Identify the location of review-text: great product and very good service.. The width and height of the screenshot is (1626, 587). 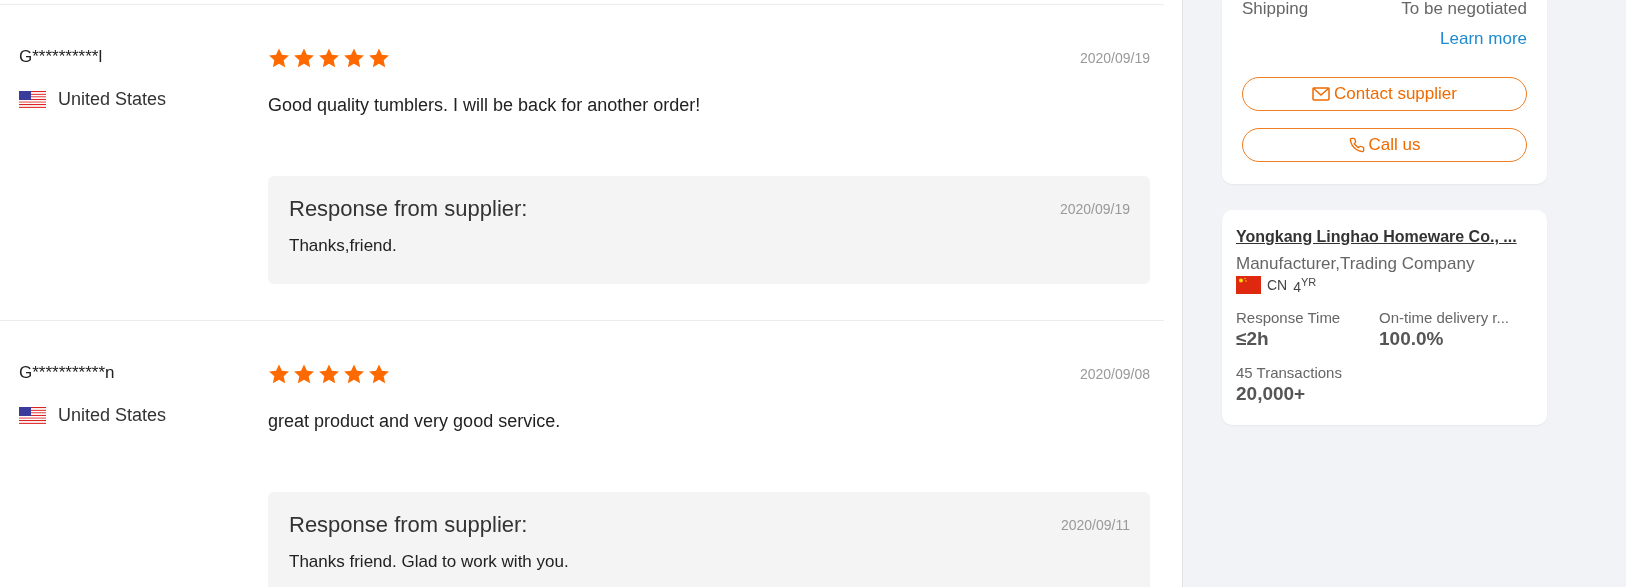
(415, 421).